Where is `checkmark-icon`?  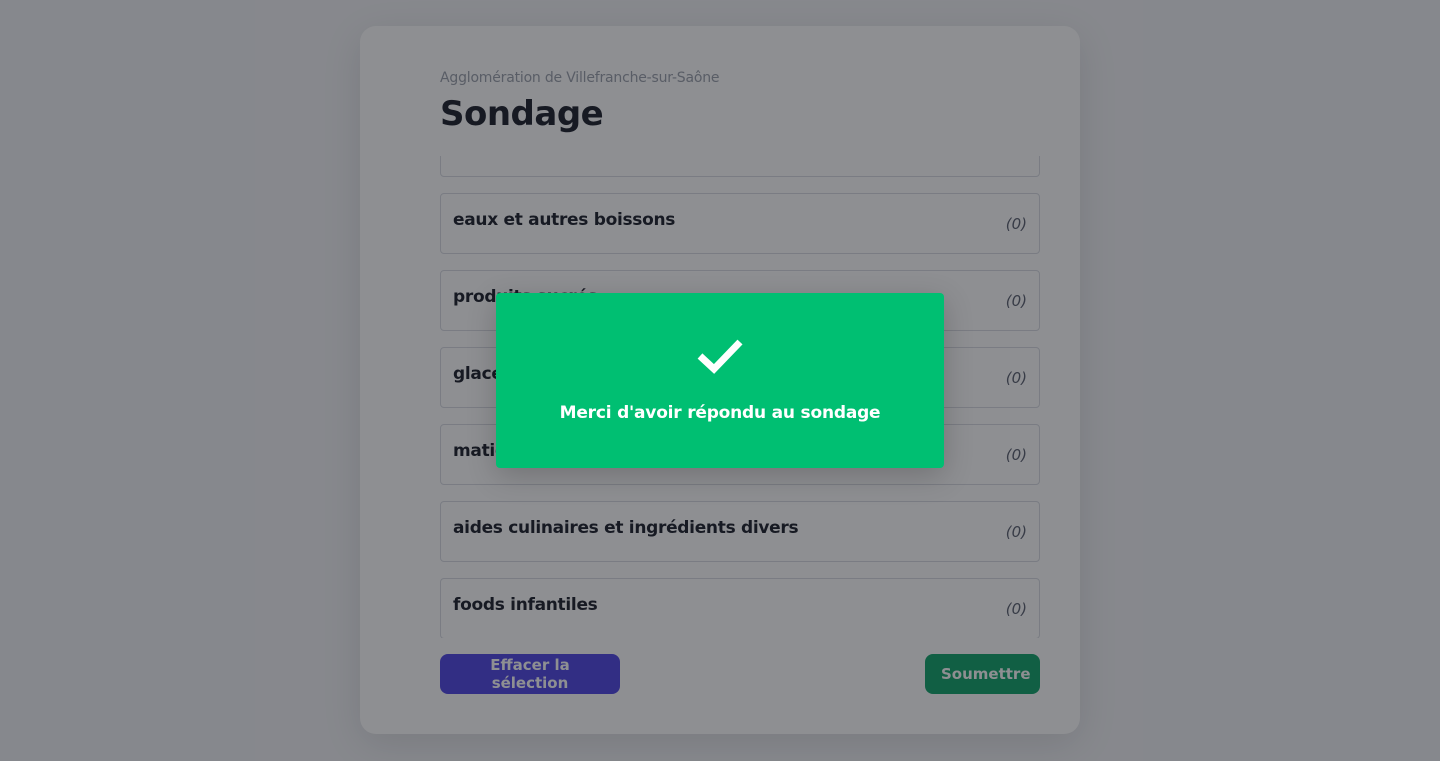
checkmark-icon is located at coordinates (720, 356).